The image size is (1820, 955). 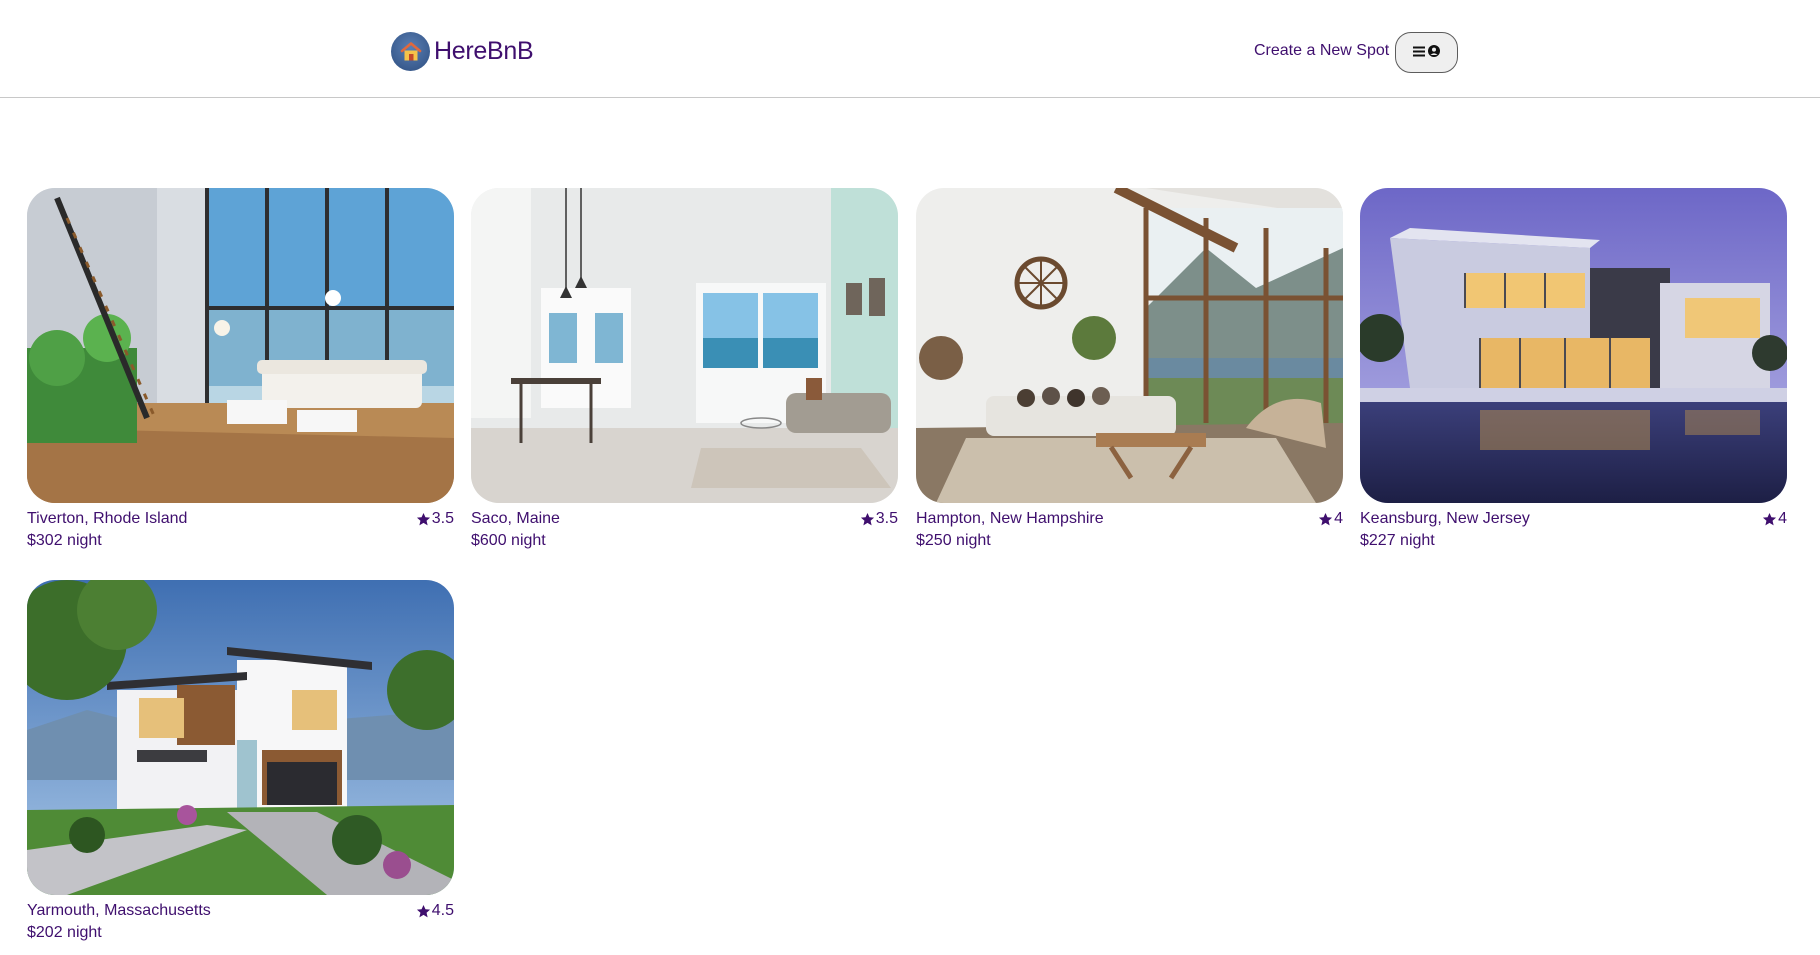 I want to click on spot-location: Keansburg, New Jersey, so click(x=1445, y=518).